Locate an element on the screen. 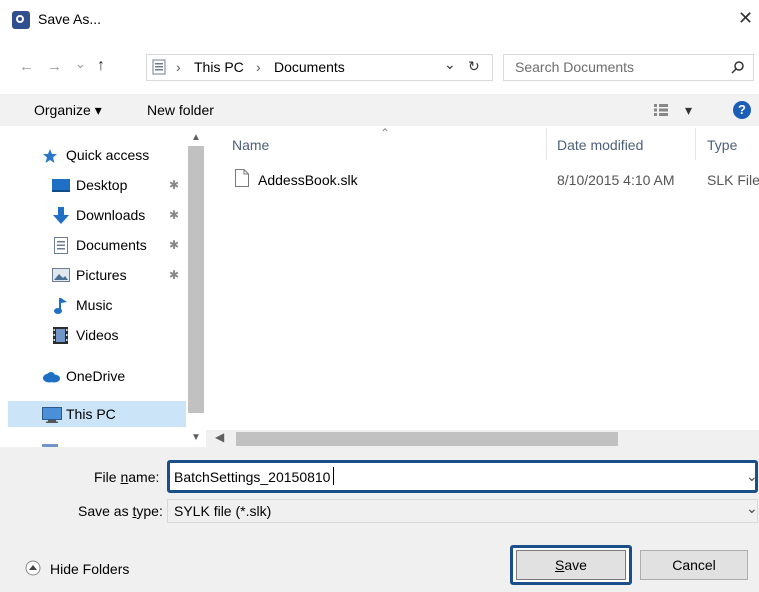 The height and width of the screenshot is (592, 759). download-icon is located at coordinates (61, 216).